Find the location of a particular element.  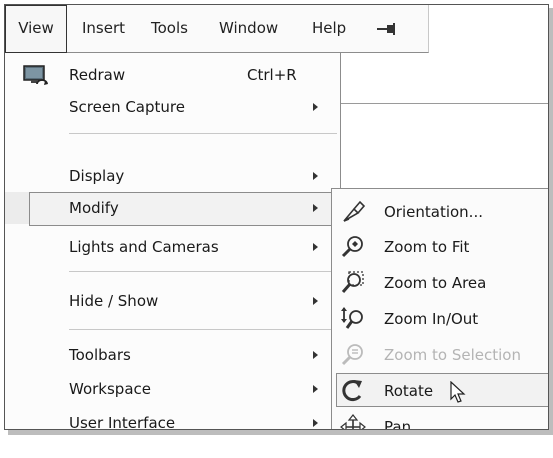

menu-item-label: Redraw is located at coordinates (97, 75).